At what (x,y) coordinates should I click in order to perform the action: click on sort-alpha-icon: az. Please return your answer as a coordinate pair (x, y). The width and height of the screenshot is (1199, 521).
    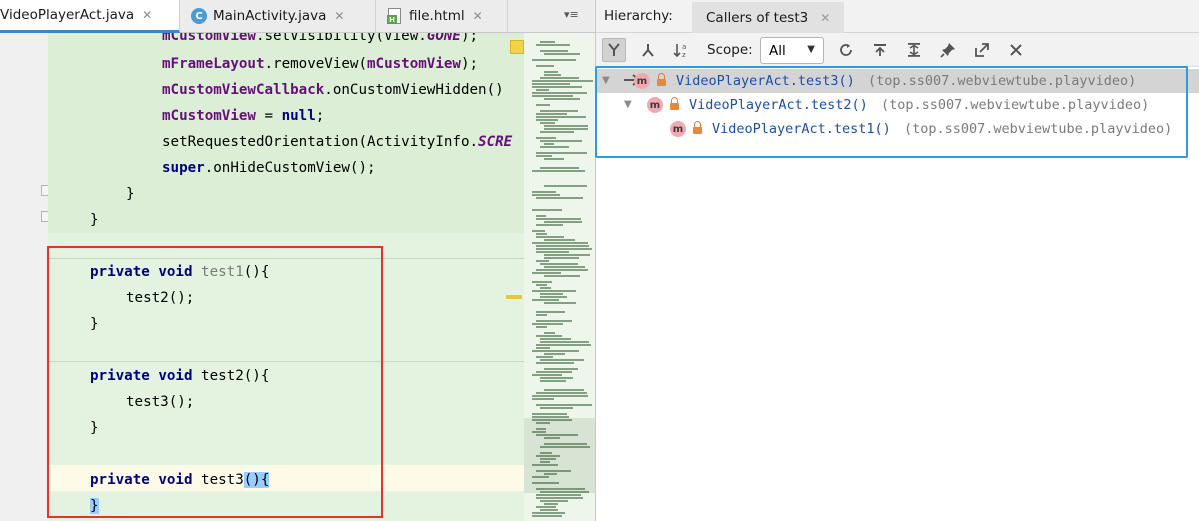
    Looking at the image, I should click on (679, 50).